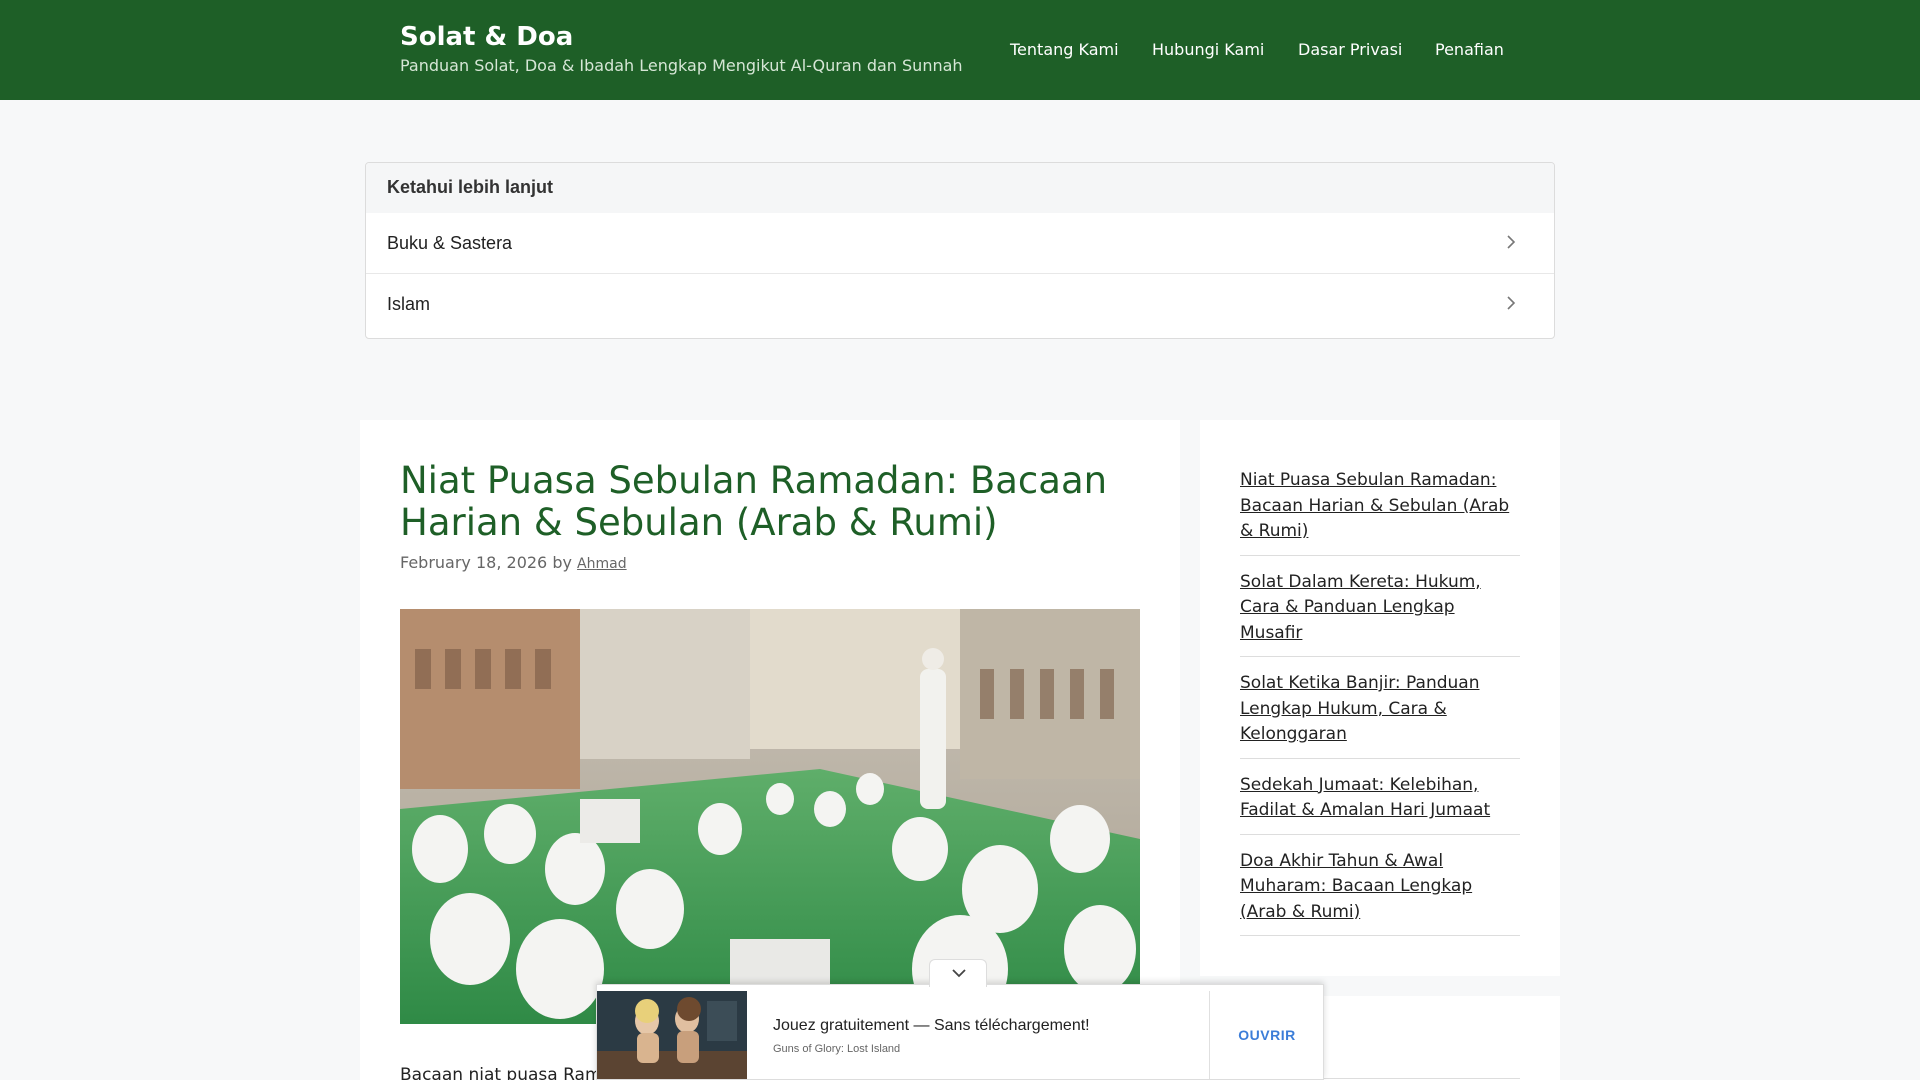 This screenshot has height=1080, width=1920. What do you see at coordinates (960, 303) in the screenshot?
I see `learn-more-item-islam: Islam` at bounding box center [960, 303].